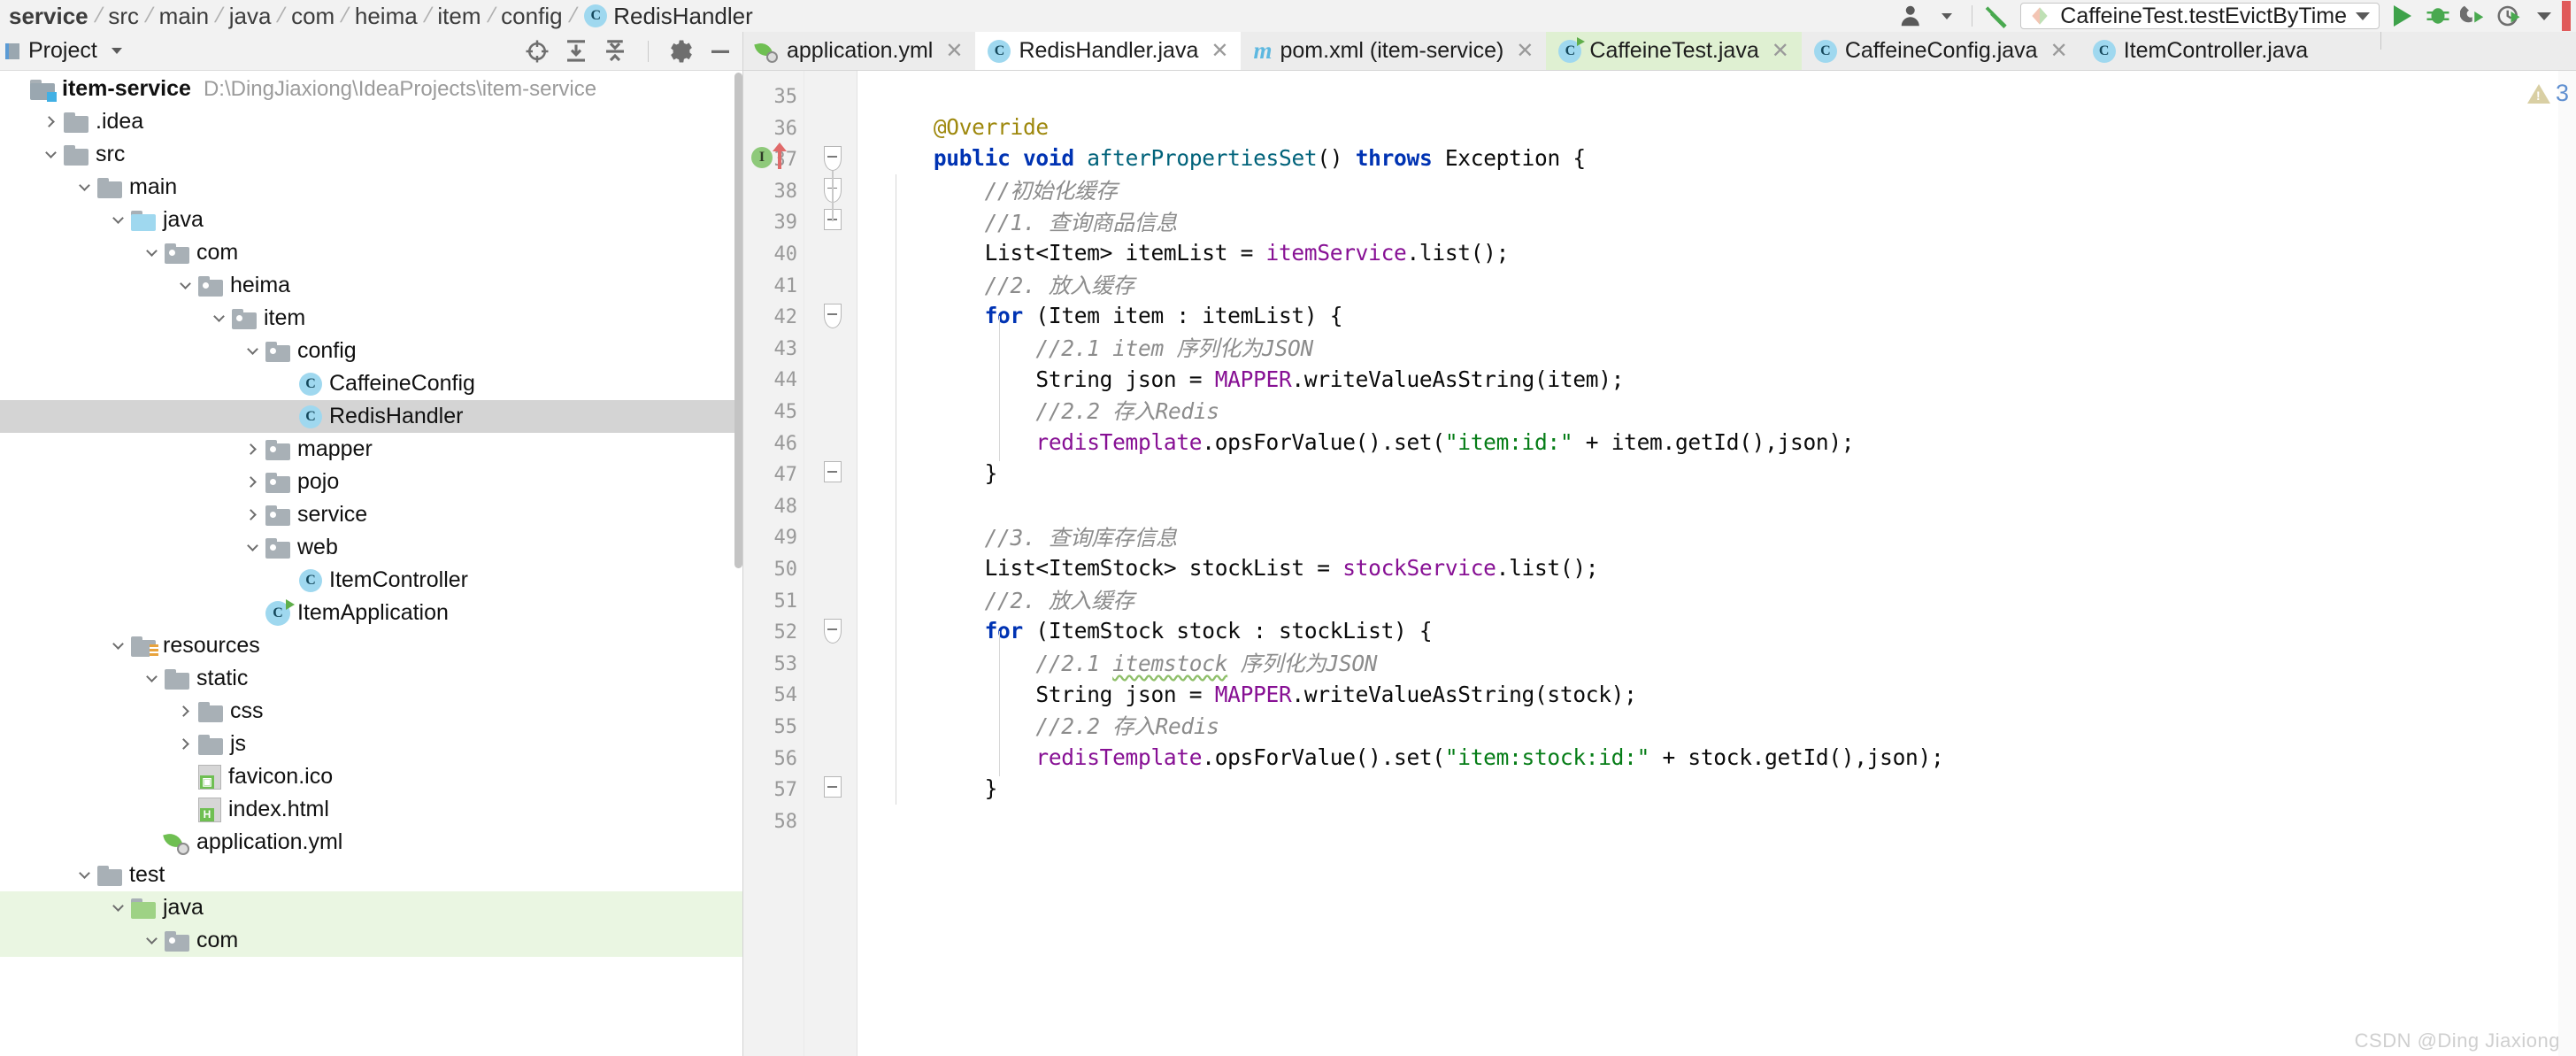 This screenshot has width=2576, height=1056. I want to click on locate-file-icon, so click(537, 51).